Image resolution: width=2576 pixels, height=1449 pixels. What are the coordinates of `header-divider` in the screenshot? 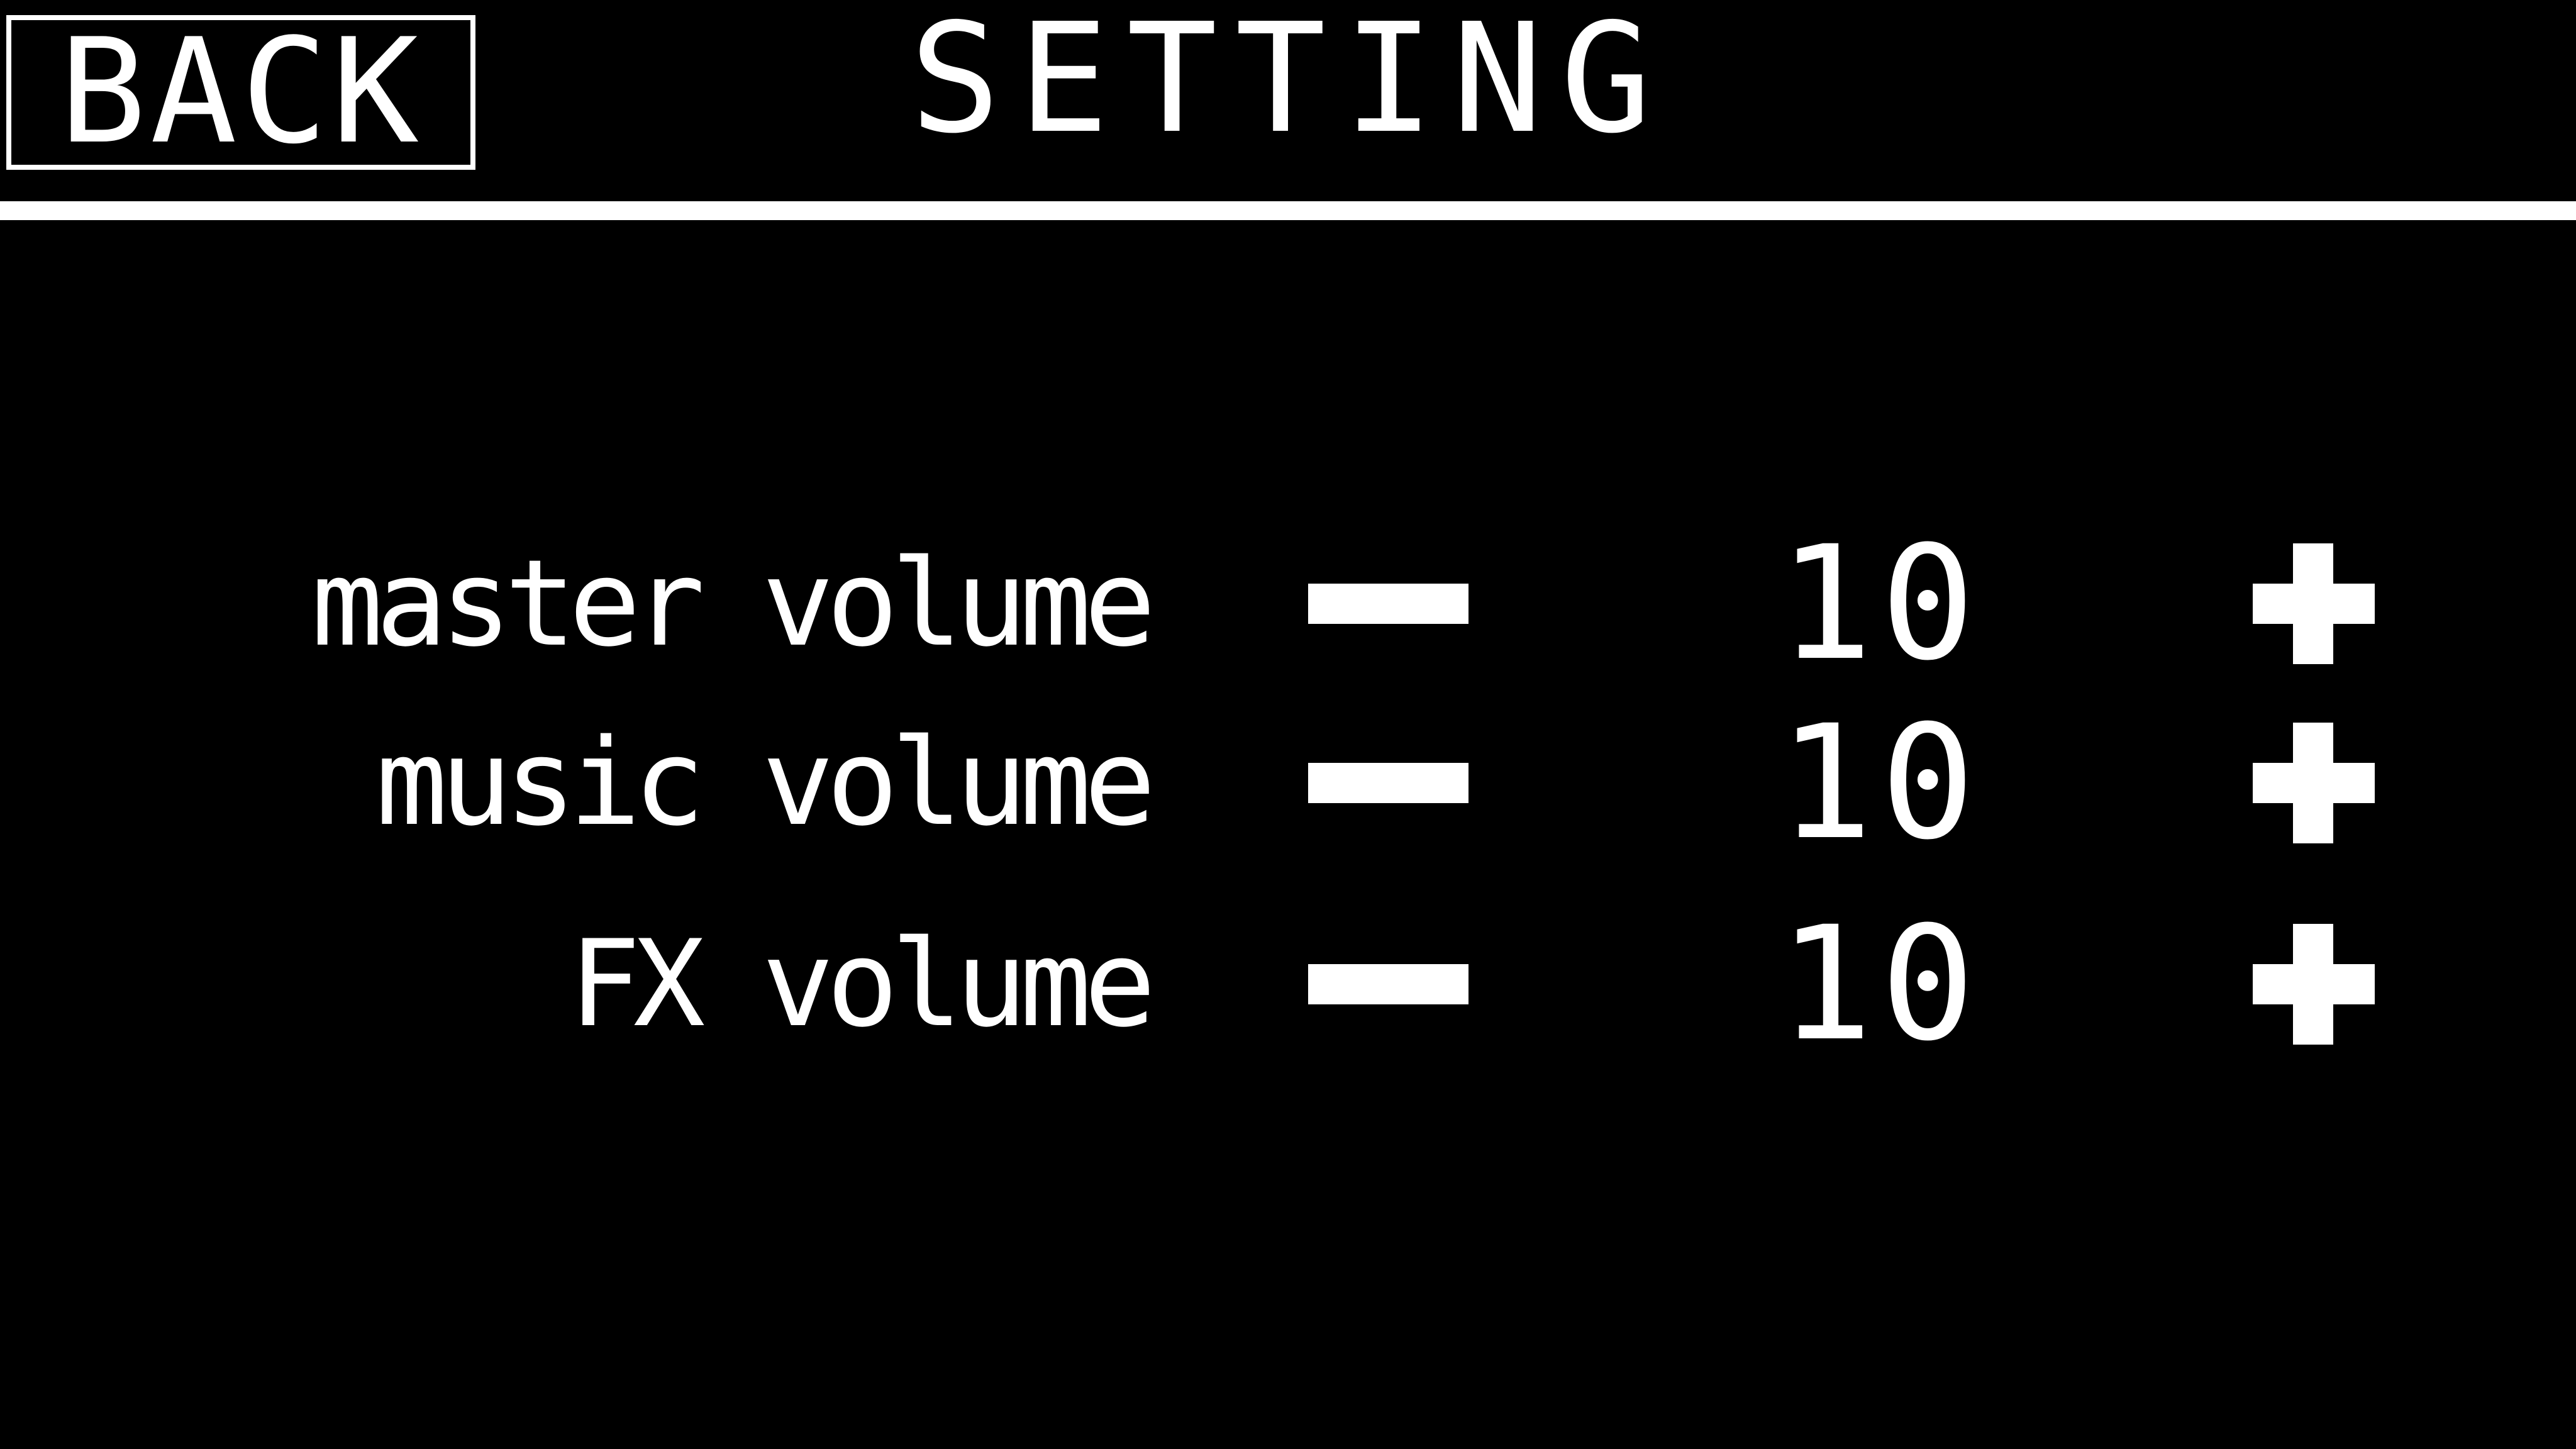 It's located at (1288, 210).